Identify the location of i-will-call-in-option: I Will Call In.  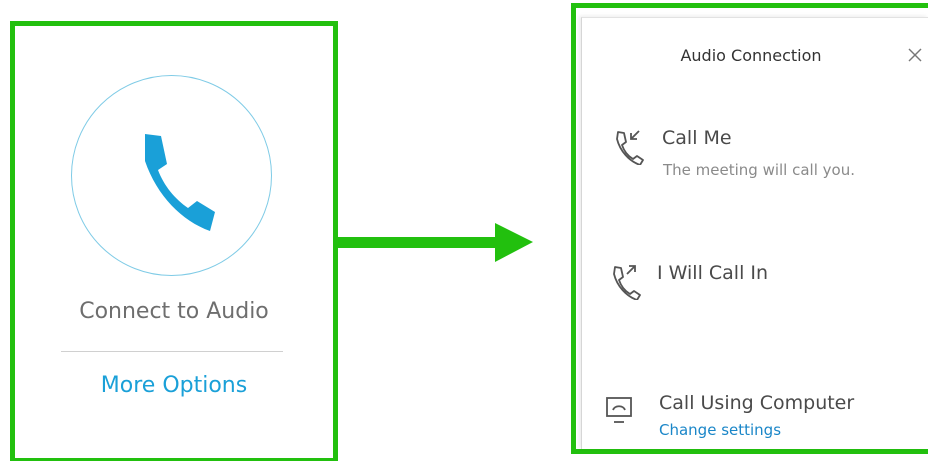
(761, 280).